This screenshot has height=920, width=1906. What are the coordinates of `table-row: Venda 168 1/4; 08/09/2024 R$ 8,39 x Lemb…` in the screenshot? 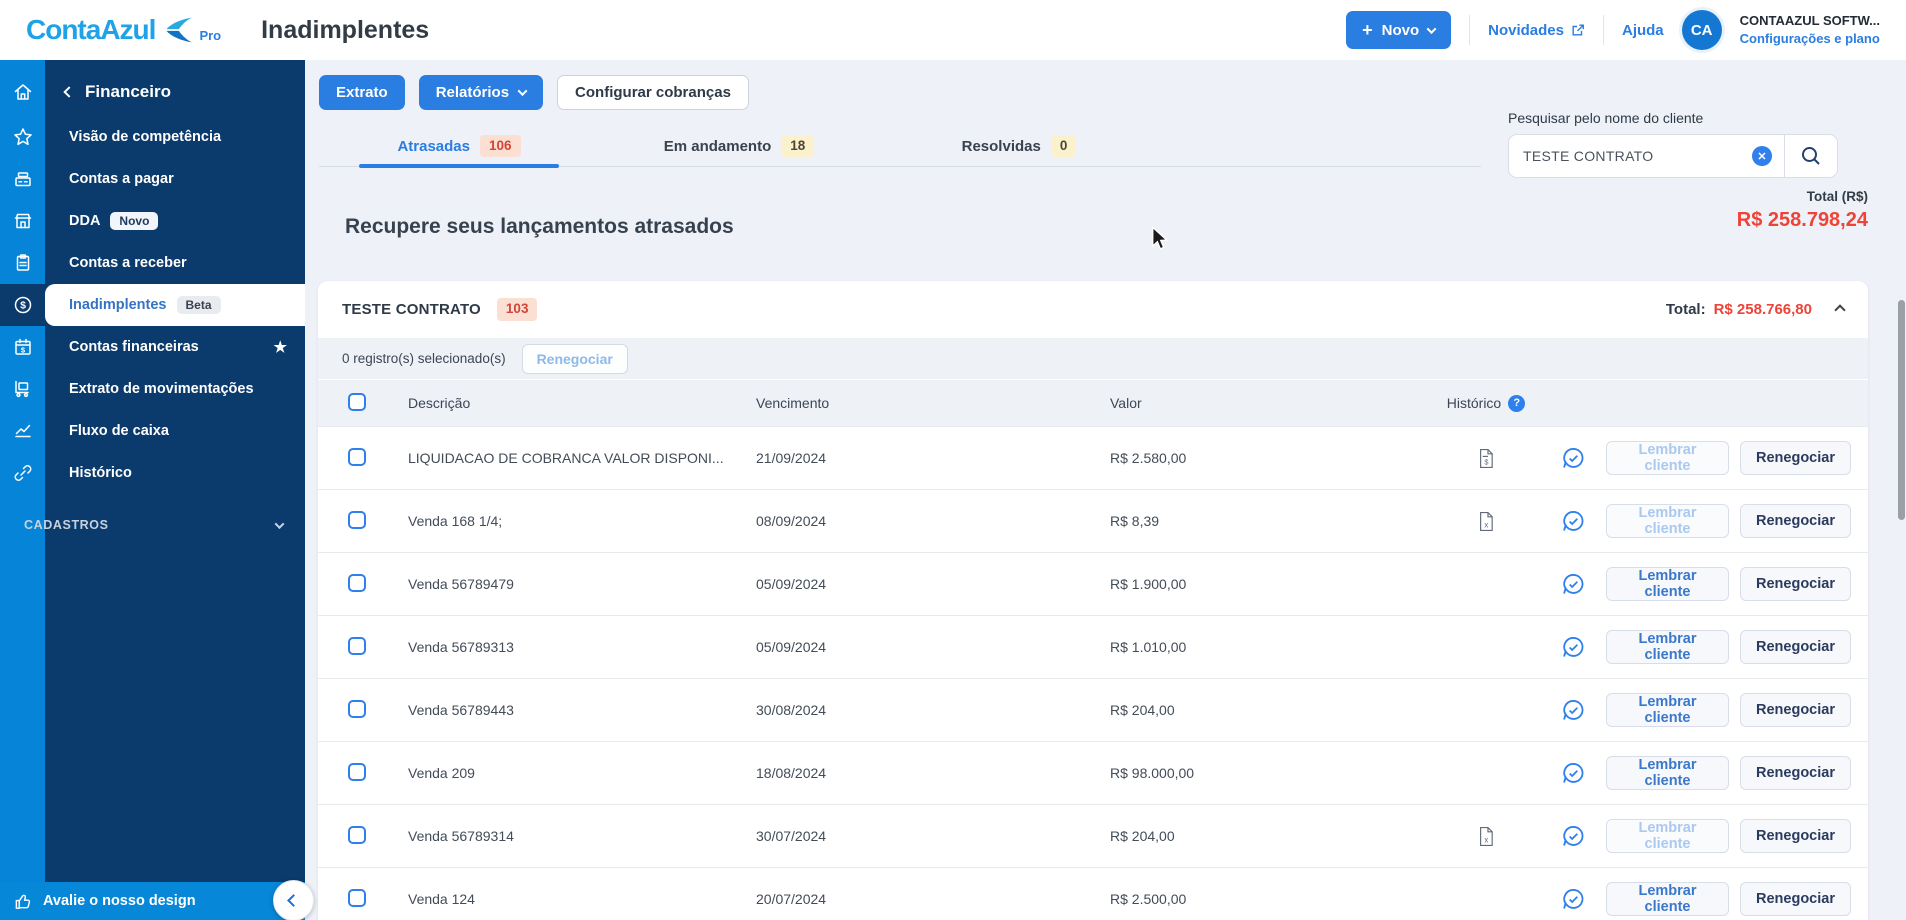 It's located at (1093, 520).